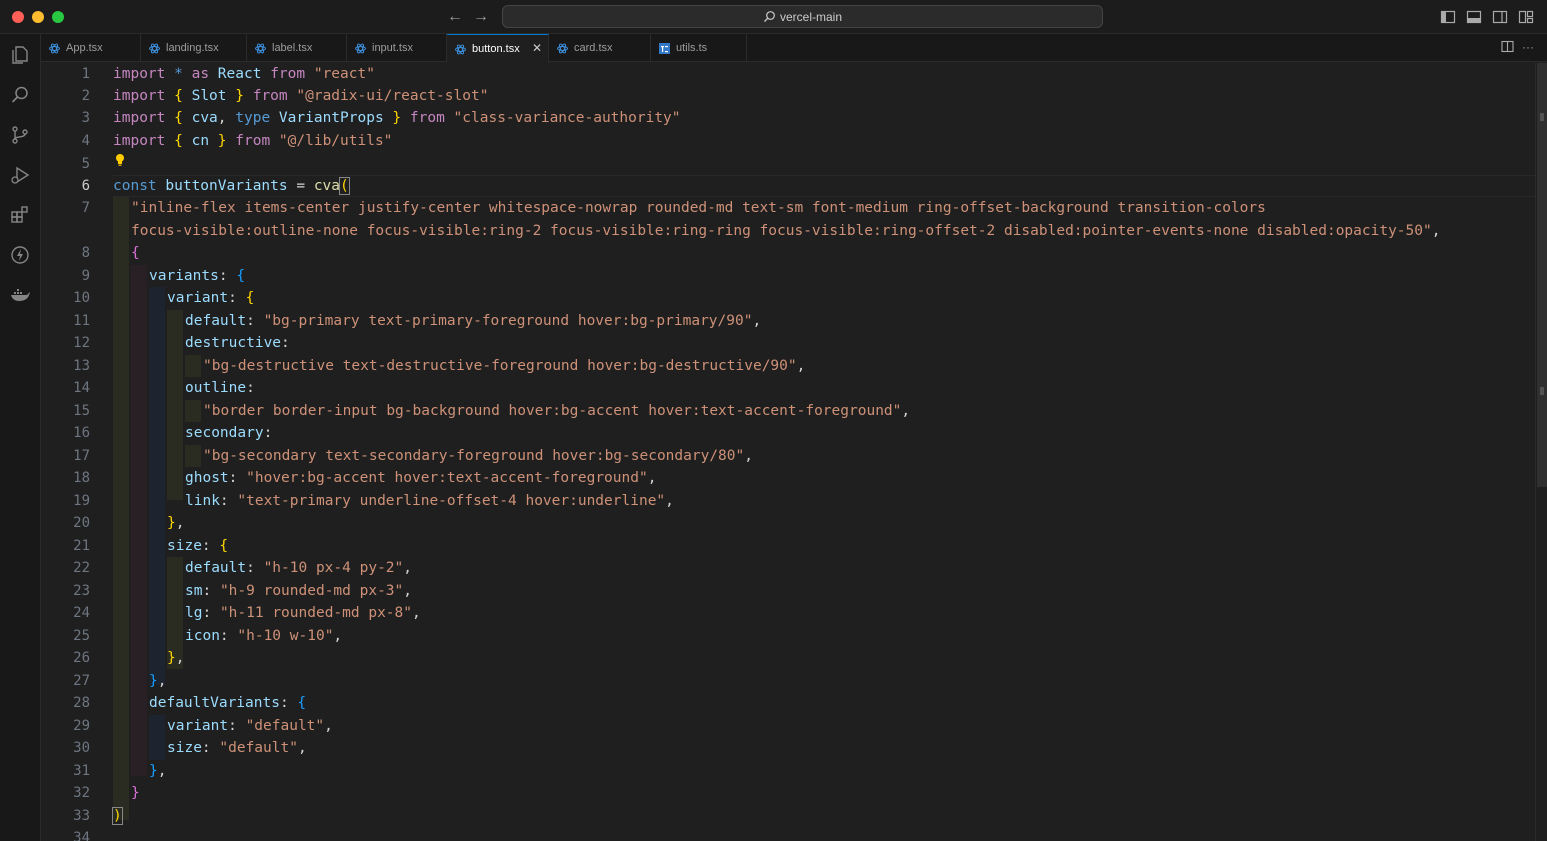 This screenshot has width=1547, height=841. What do you see at coordinates (1507, 48) in the screenshot?
I see `split-editor-icon` at bounding box center [1507, 48].